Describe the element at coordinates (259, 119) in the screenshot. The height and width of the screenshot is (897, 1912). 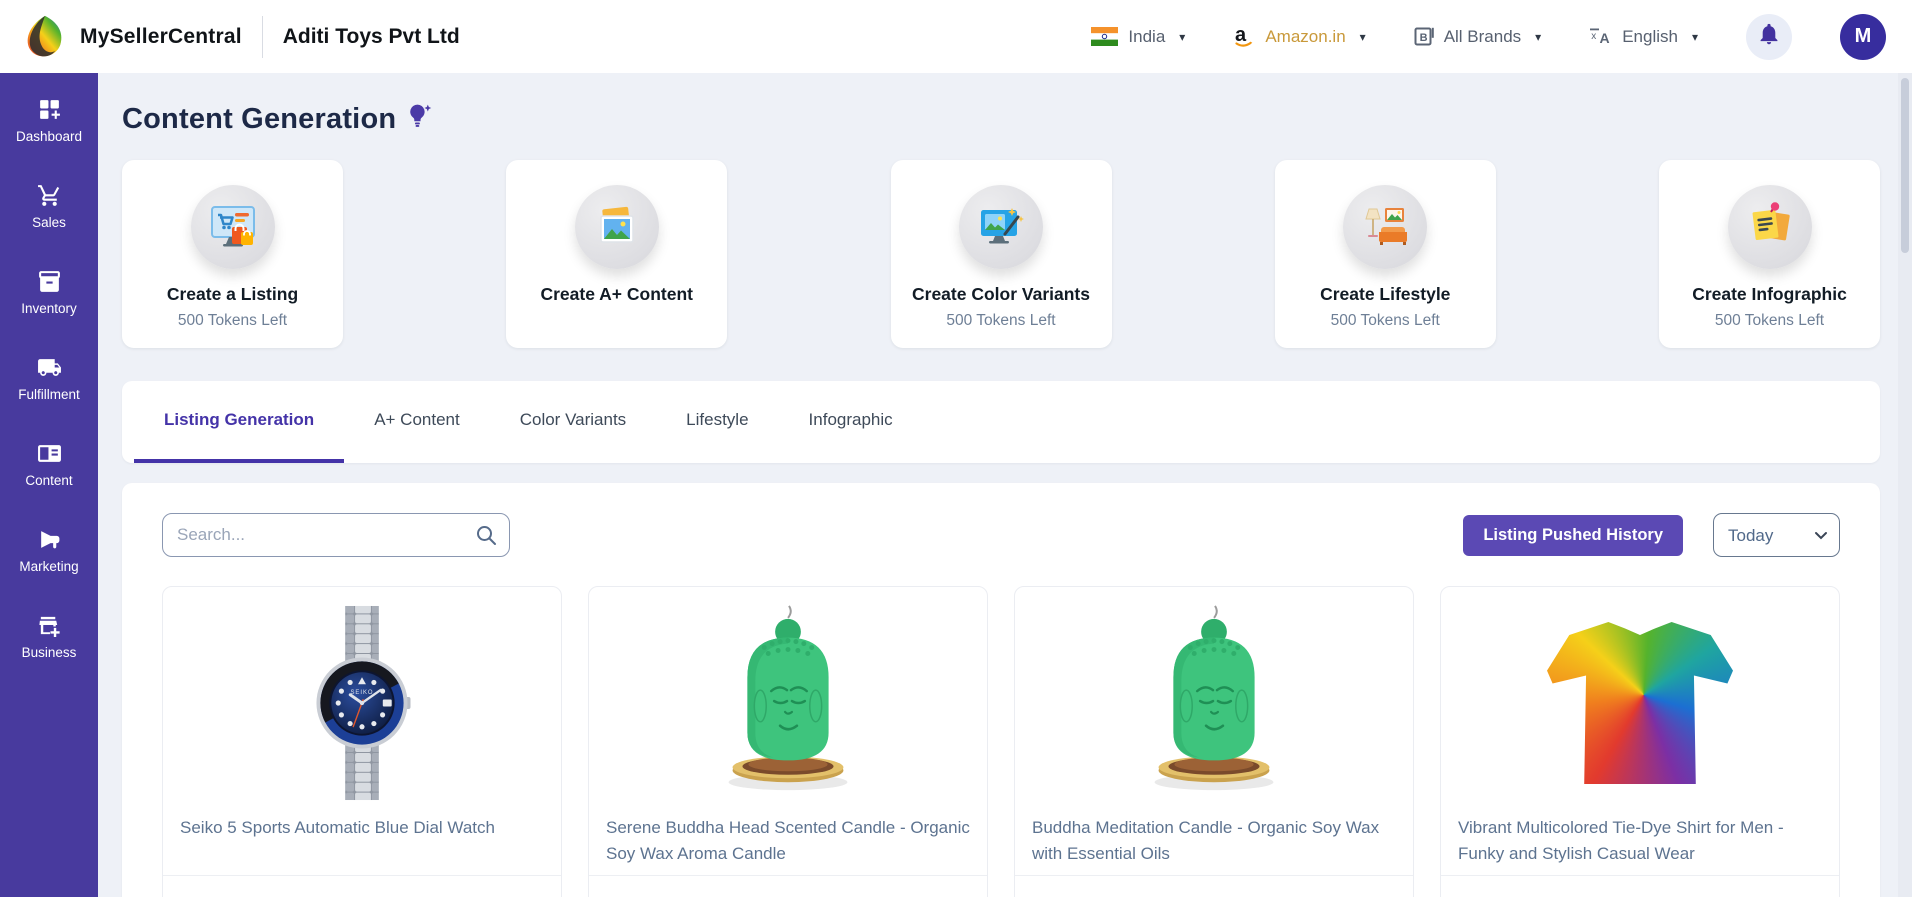
I see `page-title: Content Generation` at that location.